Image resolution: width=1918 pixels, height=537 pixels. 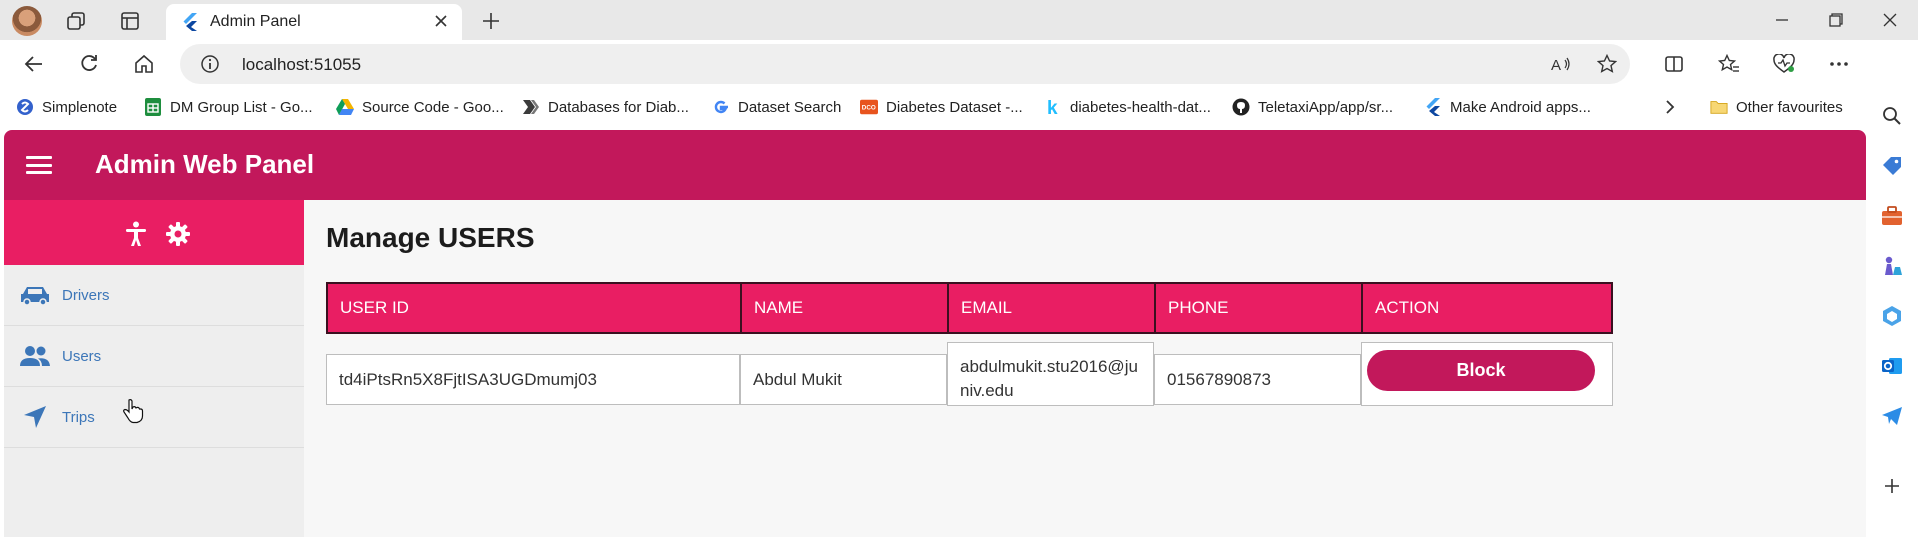 What do you see at coordinates (76, 21) in the screenshot?
I see `workspaces-icon` at bounding box center [76, 21].